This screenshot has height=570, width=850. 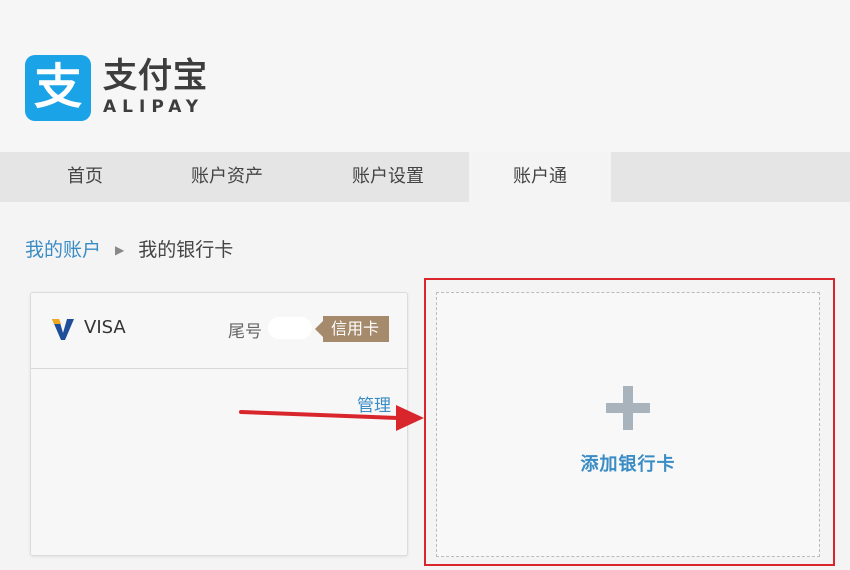 I want to click on breadcrumb: 我的账户 ▶ 我的银行卡, so click(x=129, y=250).